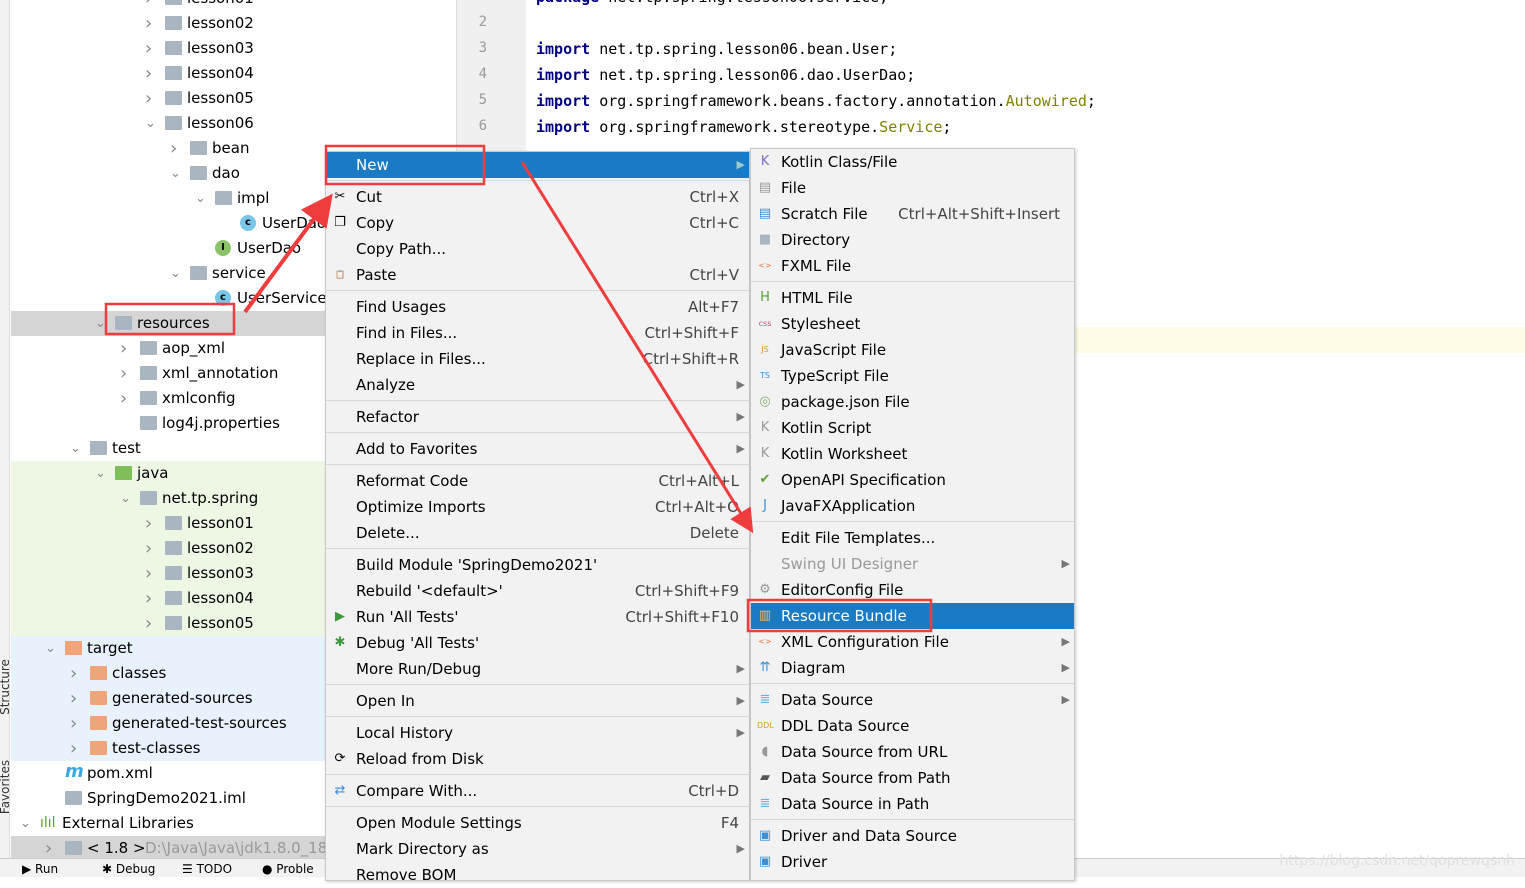  I want to click on menu-item-javascript-file: JS JavaScript File, so click(912, 350).